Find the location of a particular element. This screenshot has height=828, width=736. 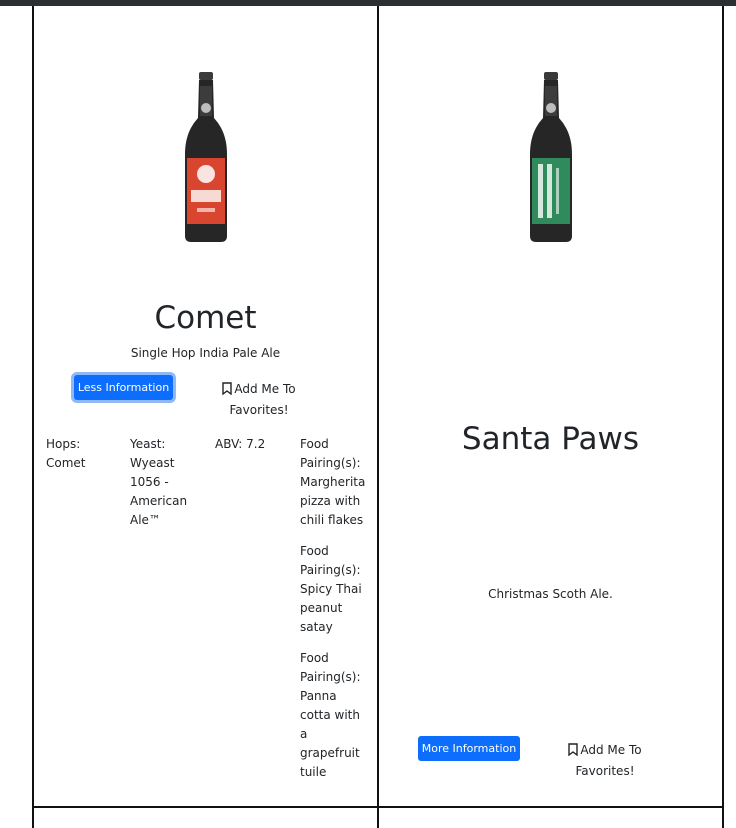

beer-name: Comet is located at coordinates (205, 318).